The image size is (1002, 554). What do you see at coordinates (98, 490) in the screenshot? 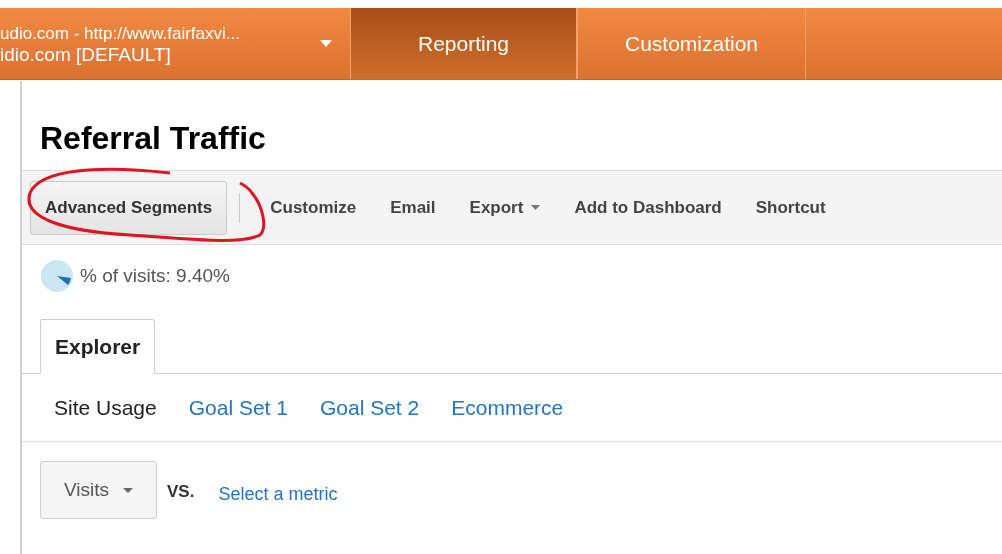
I see `metric-dropdown: Visits` at bounding box center [98, 490].